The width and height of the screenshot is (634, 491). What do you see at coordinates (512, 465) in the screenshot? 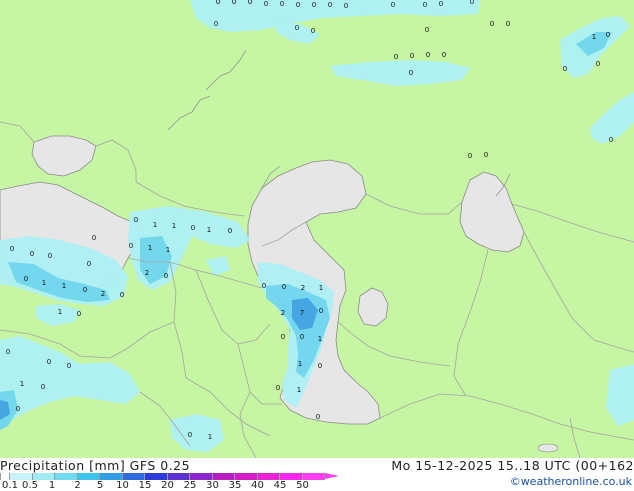
I see `valid-time: Mo 15-12-2025 15..18 UTC (00+162` at bounding box center [512, 465].